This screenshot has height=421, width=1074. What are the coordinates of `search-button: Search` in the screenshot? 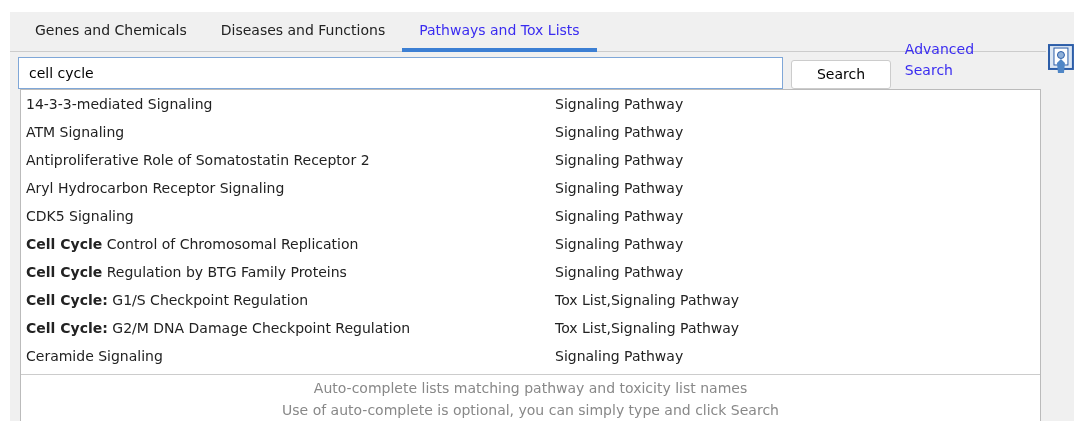 It's located at (841, 74).